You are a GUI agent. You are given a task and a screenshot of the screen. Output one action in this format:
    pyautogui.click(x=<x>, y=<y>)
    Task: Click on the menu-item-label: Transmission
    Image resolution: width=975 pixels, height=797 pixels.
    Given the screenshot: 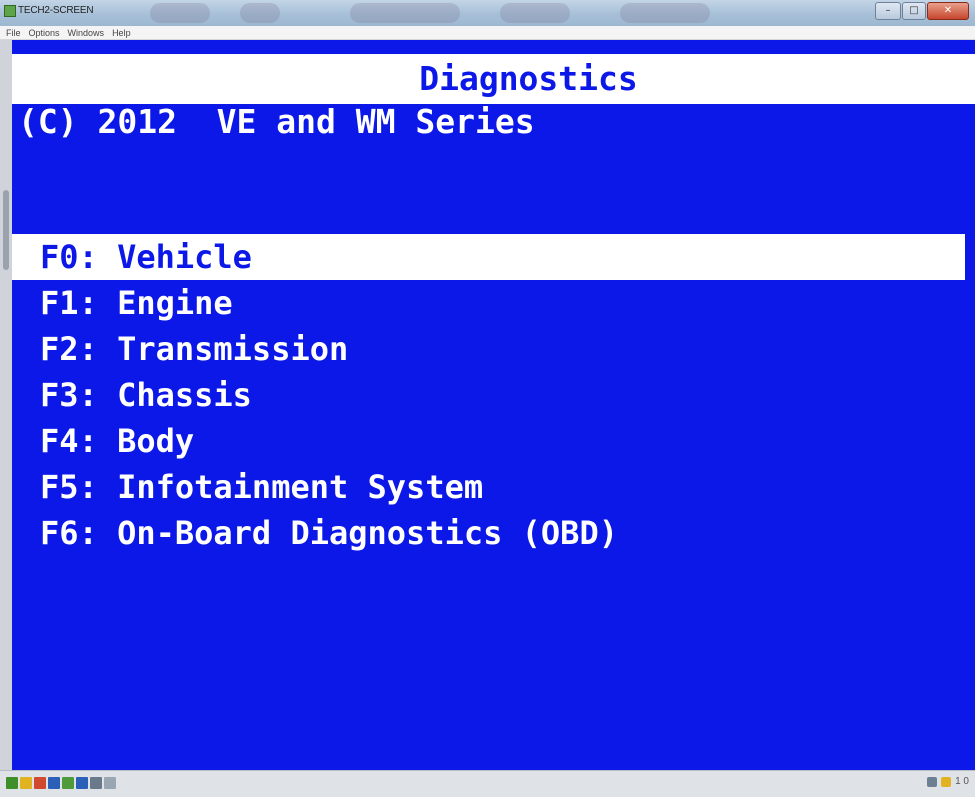 What is the action you would take?
    pyautogui.click(x=233, y=349)
    